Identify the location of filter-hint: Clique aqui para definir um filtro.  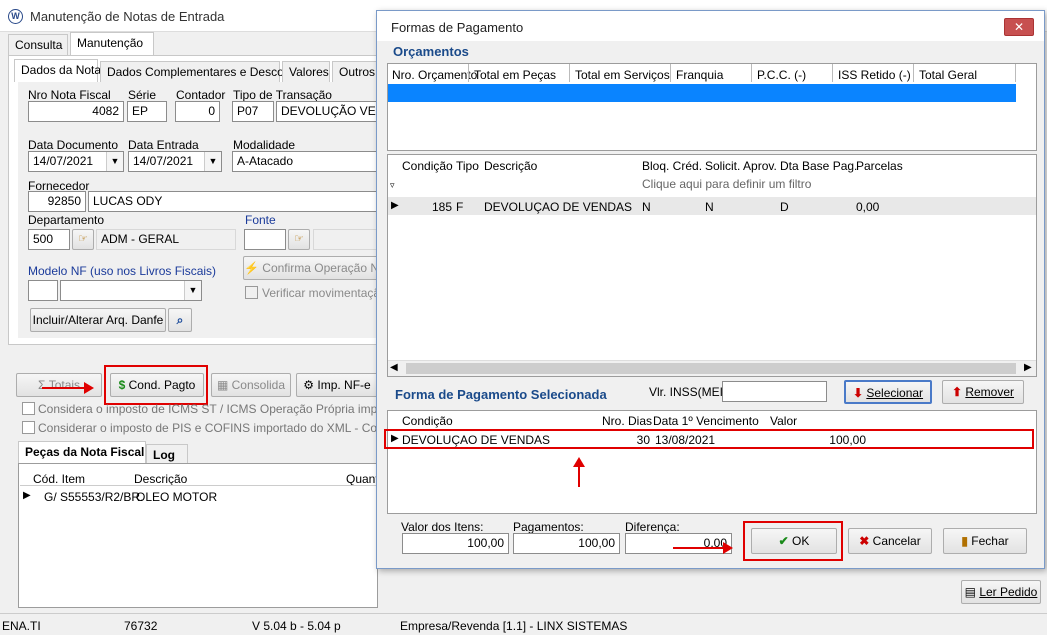
(726, 184).